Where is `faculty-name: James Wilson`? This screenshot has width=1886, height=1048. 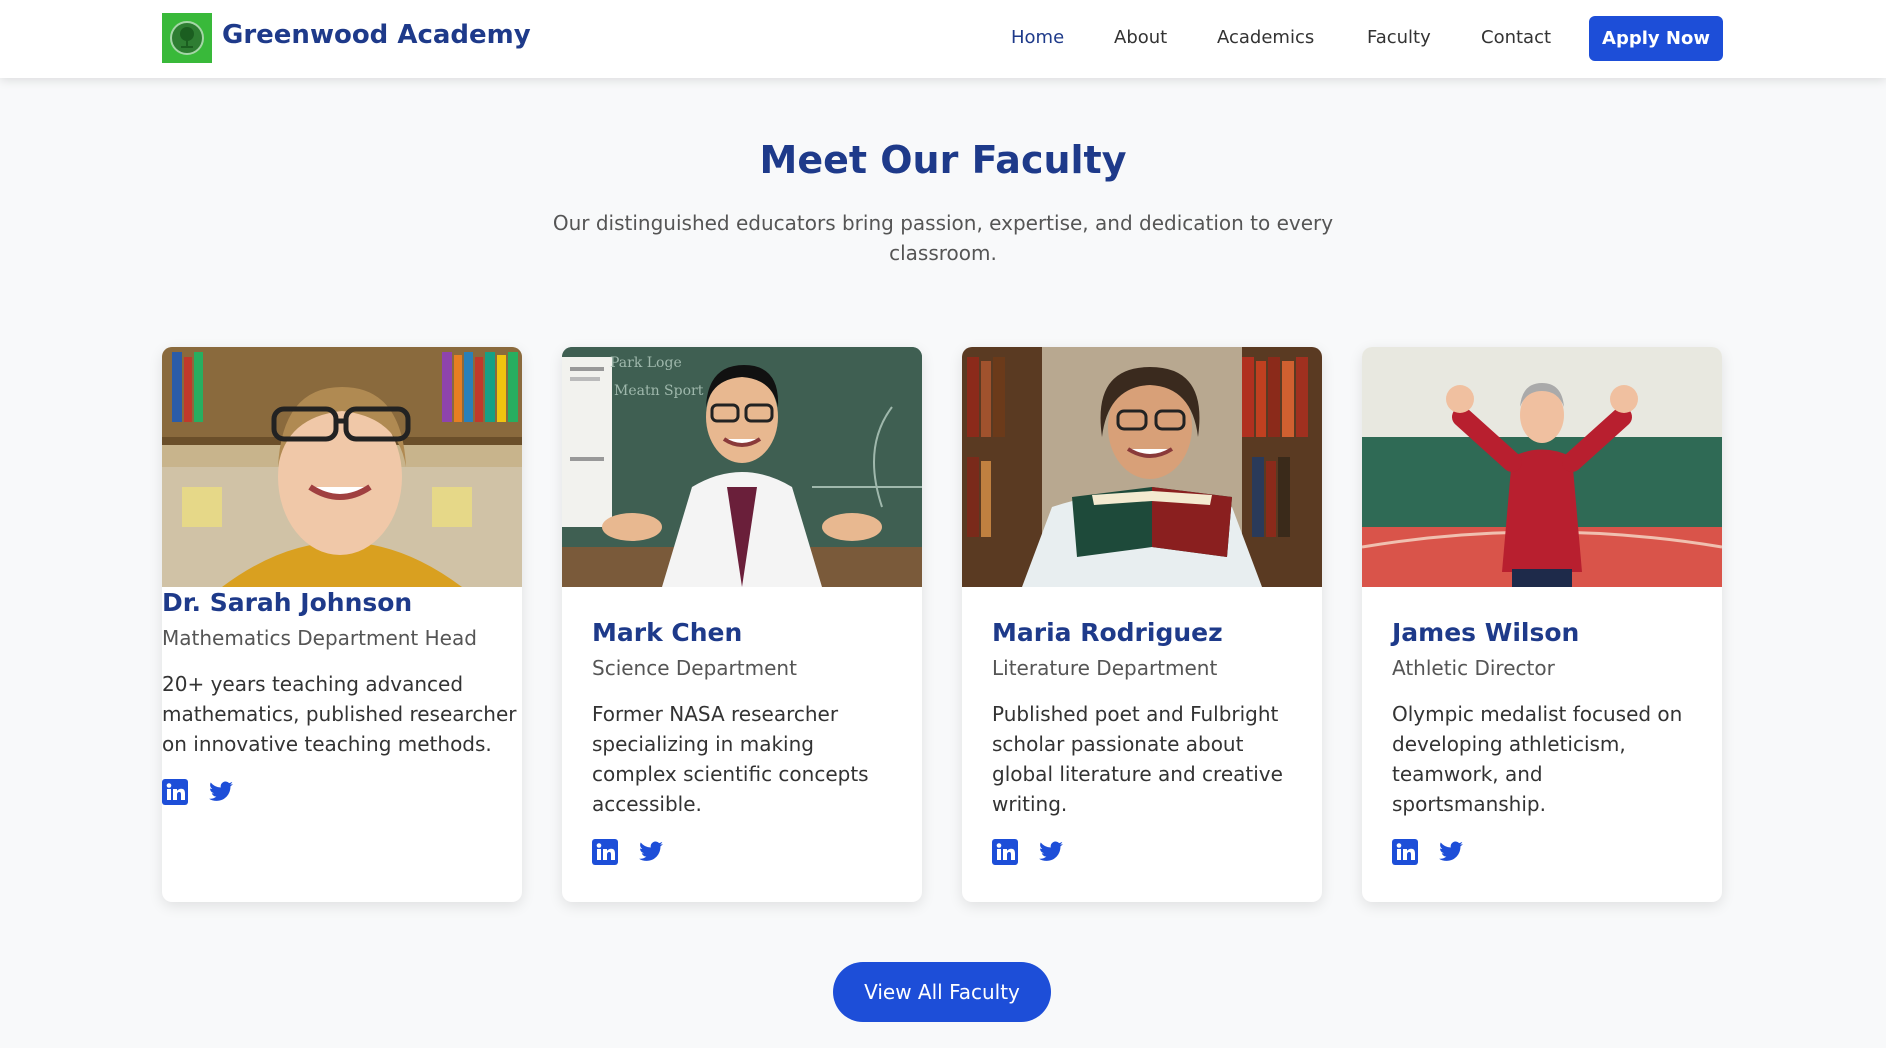
faculty-name: James Wilson is located at coordinates (1486, 632).